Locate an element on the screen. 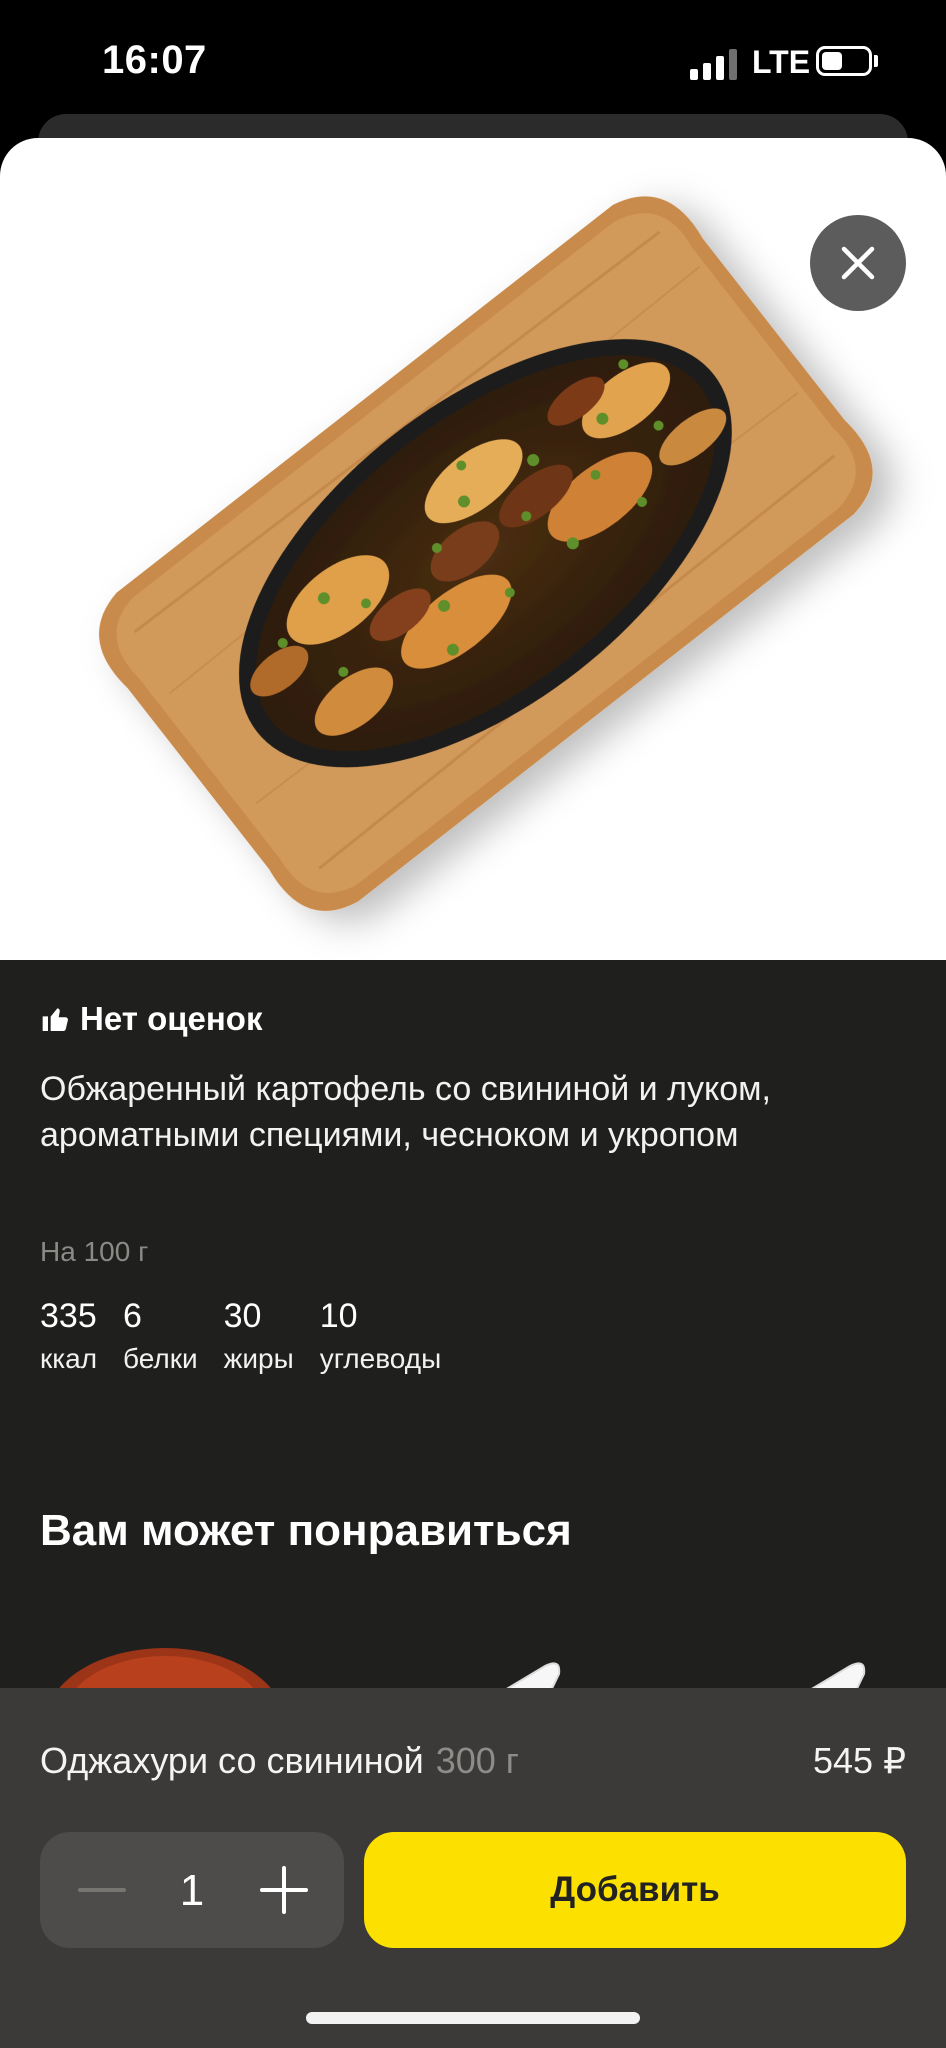 This screenshot has height=2048, width=946. increase-quantity-button is located at coordinates (284, 1890).